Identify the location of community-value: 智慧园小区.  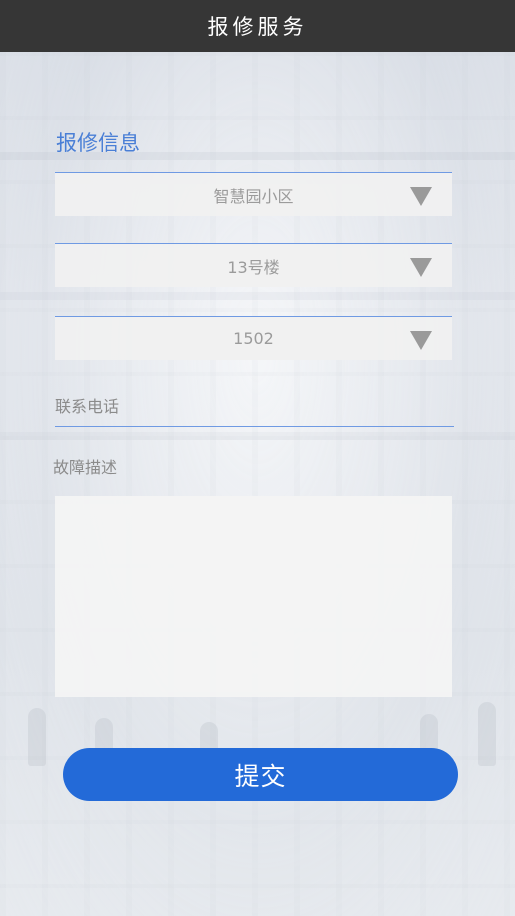
(253, 196).